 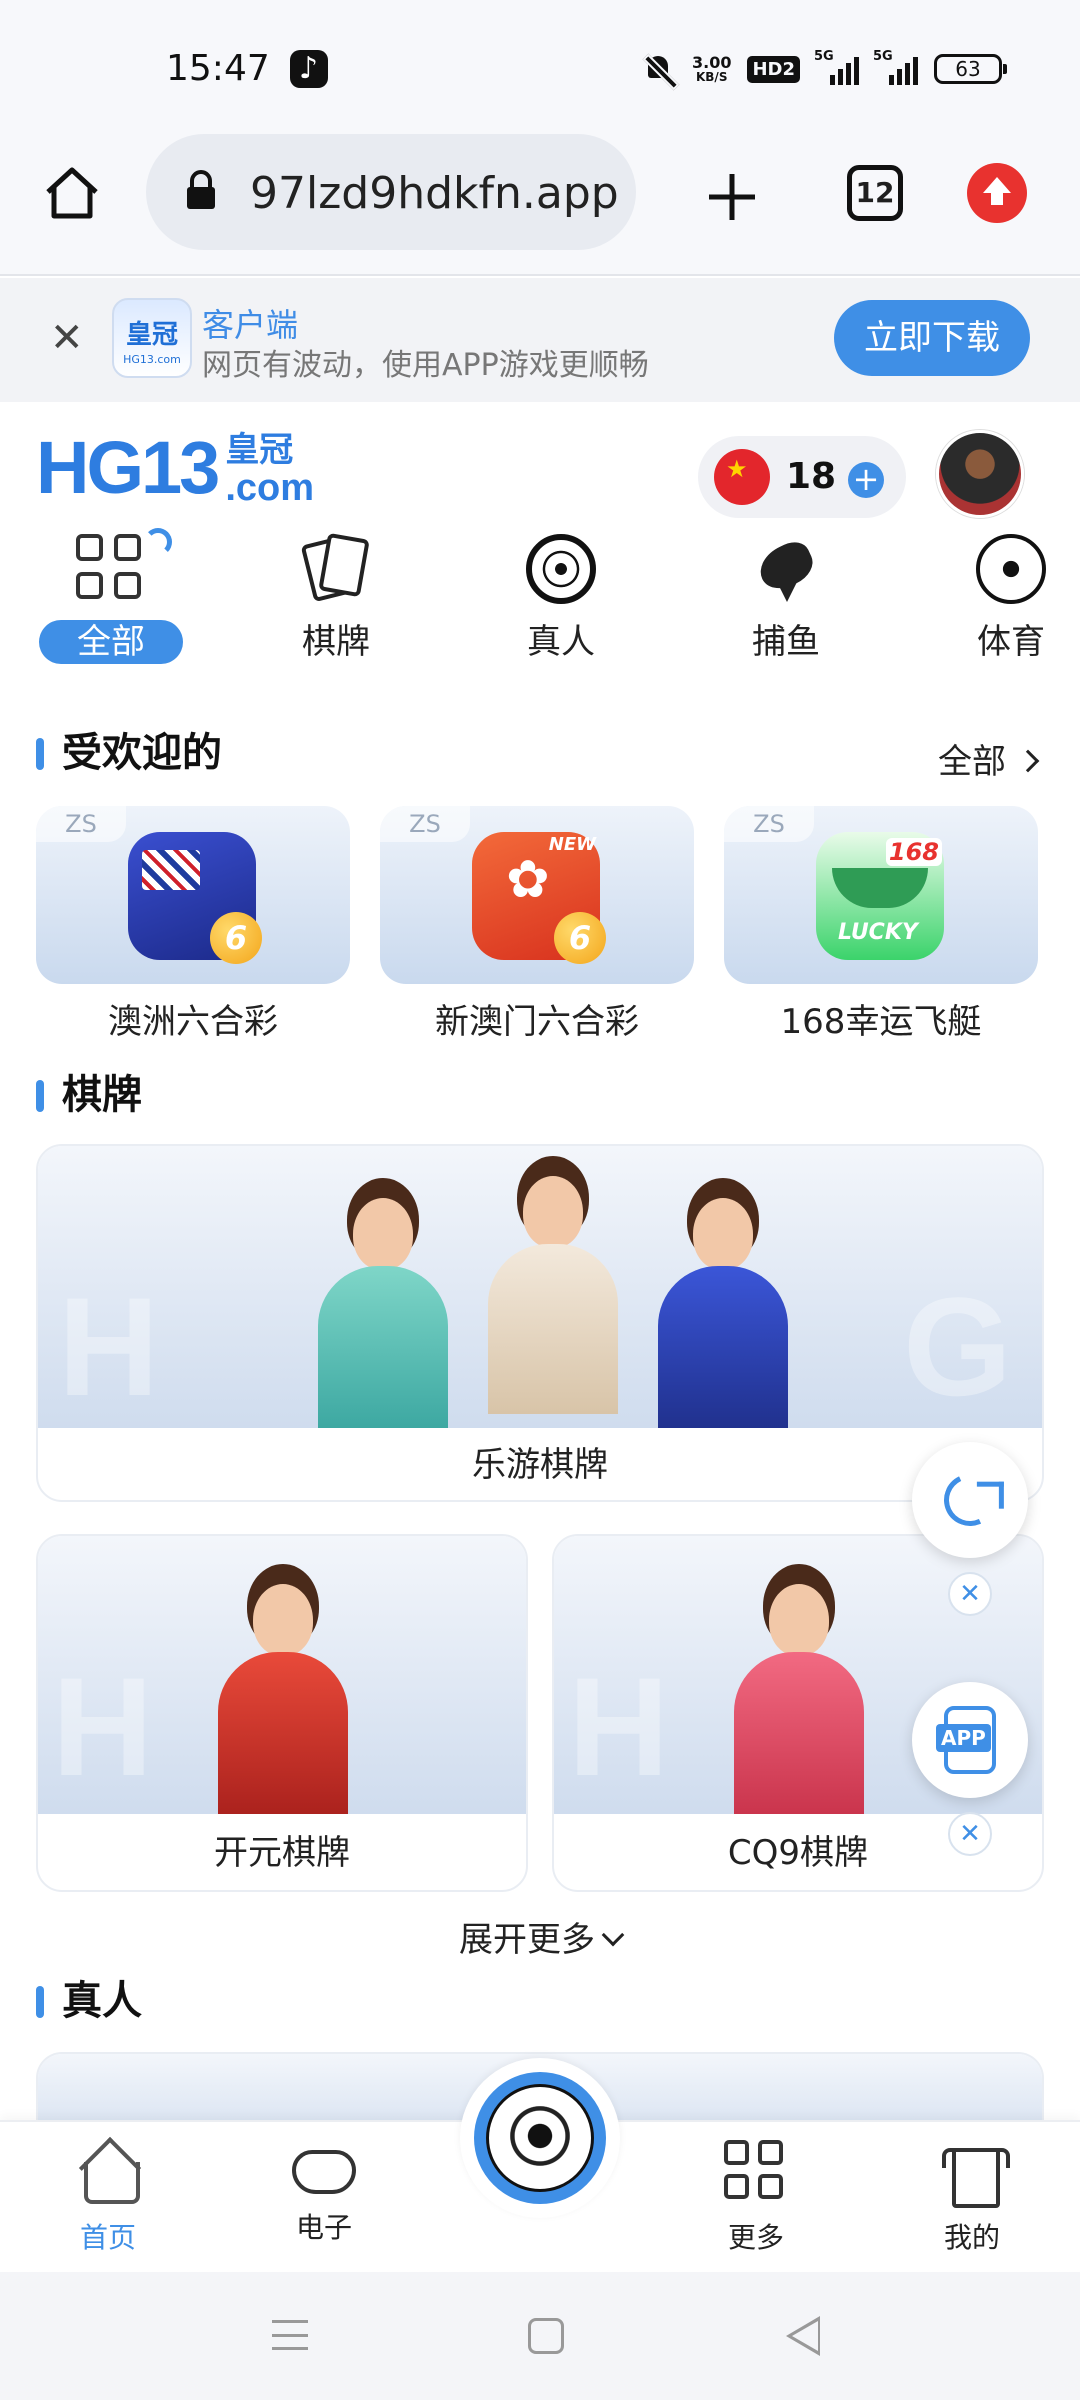 What do you see at coordinates (881, 1022) in the screenshot?
I see `lottery-name: 168幸运飞艇` at bounding box center [881, 1022].